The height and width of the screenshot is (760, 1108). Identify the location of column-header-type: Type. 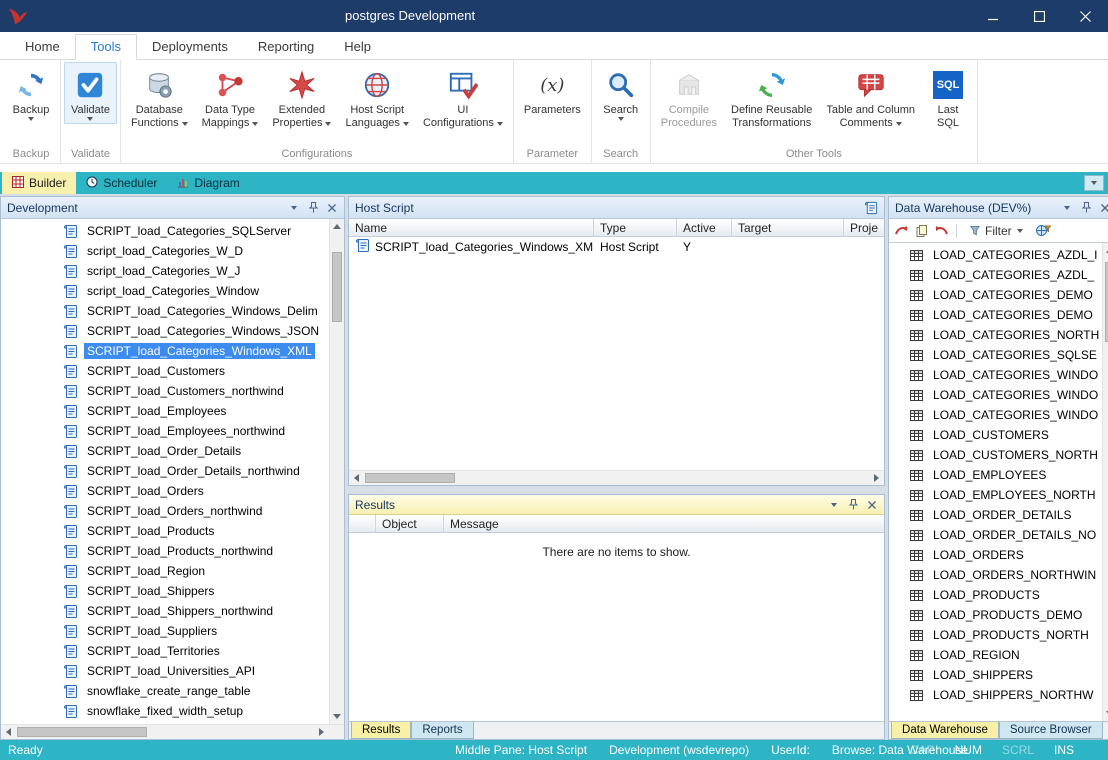
(635, 227).